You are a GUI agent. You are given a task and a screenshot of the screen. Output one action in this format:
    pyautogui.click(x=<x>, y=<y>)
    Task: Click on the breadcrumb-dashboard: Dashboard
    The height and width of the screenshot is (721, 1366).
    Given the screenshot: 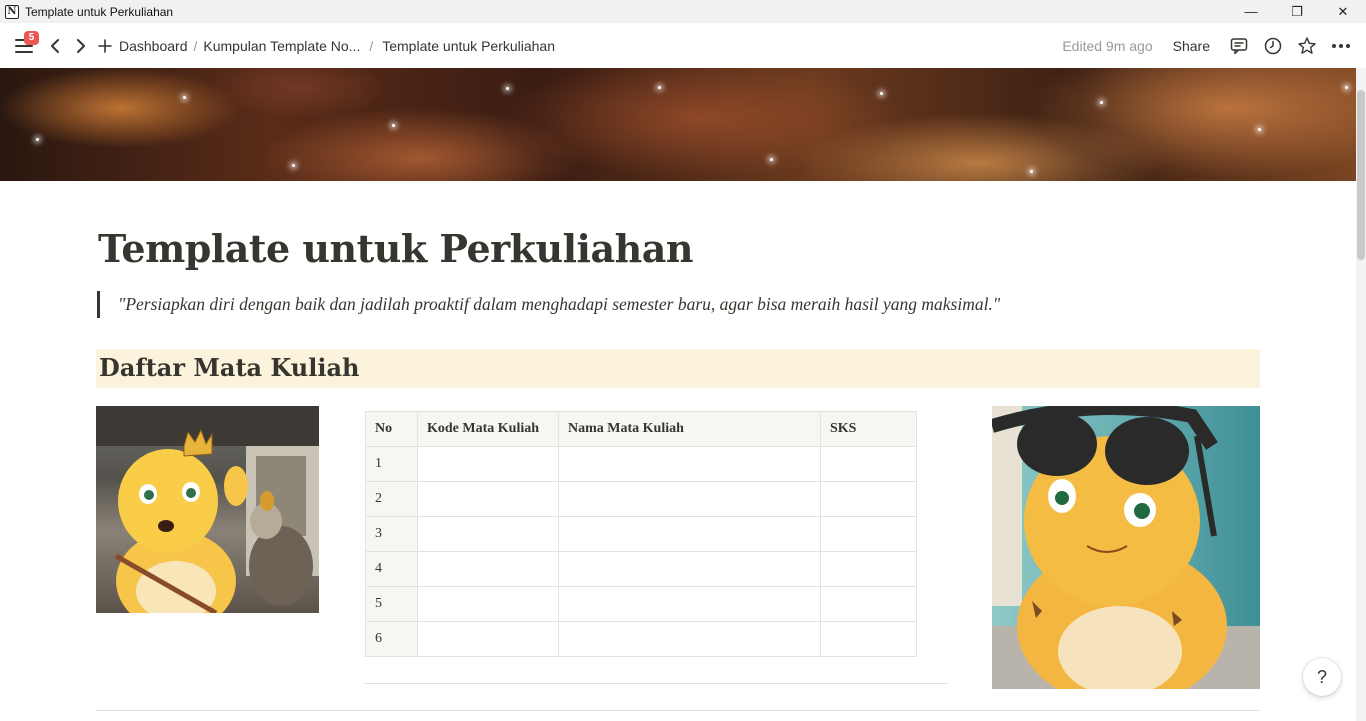 What is the action you would take?
    pyautogui.click(x=153, y=46)
    